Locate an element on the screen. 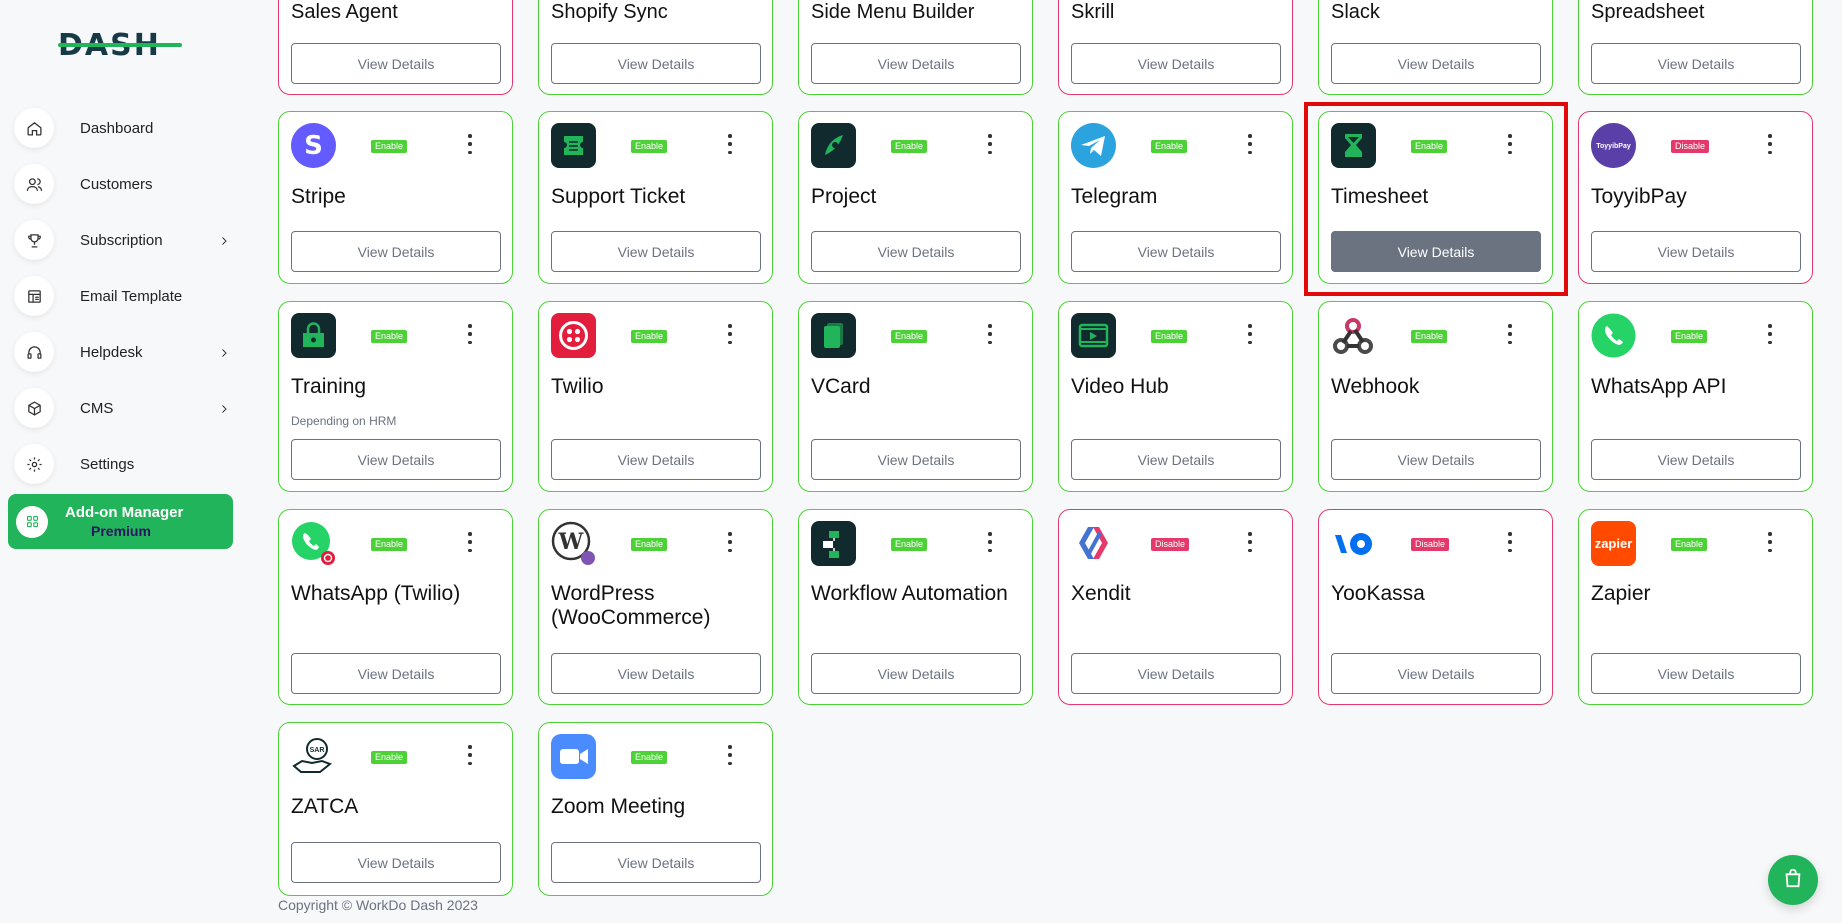 The image size is (1842, 923). box-icon is located at coordinates (34, 408).